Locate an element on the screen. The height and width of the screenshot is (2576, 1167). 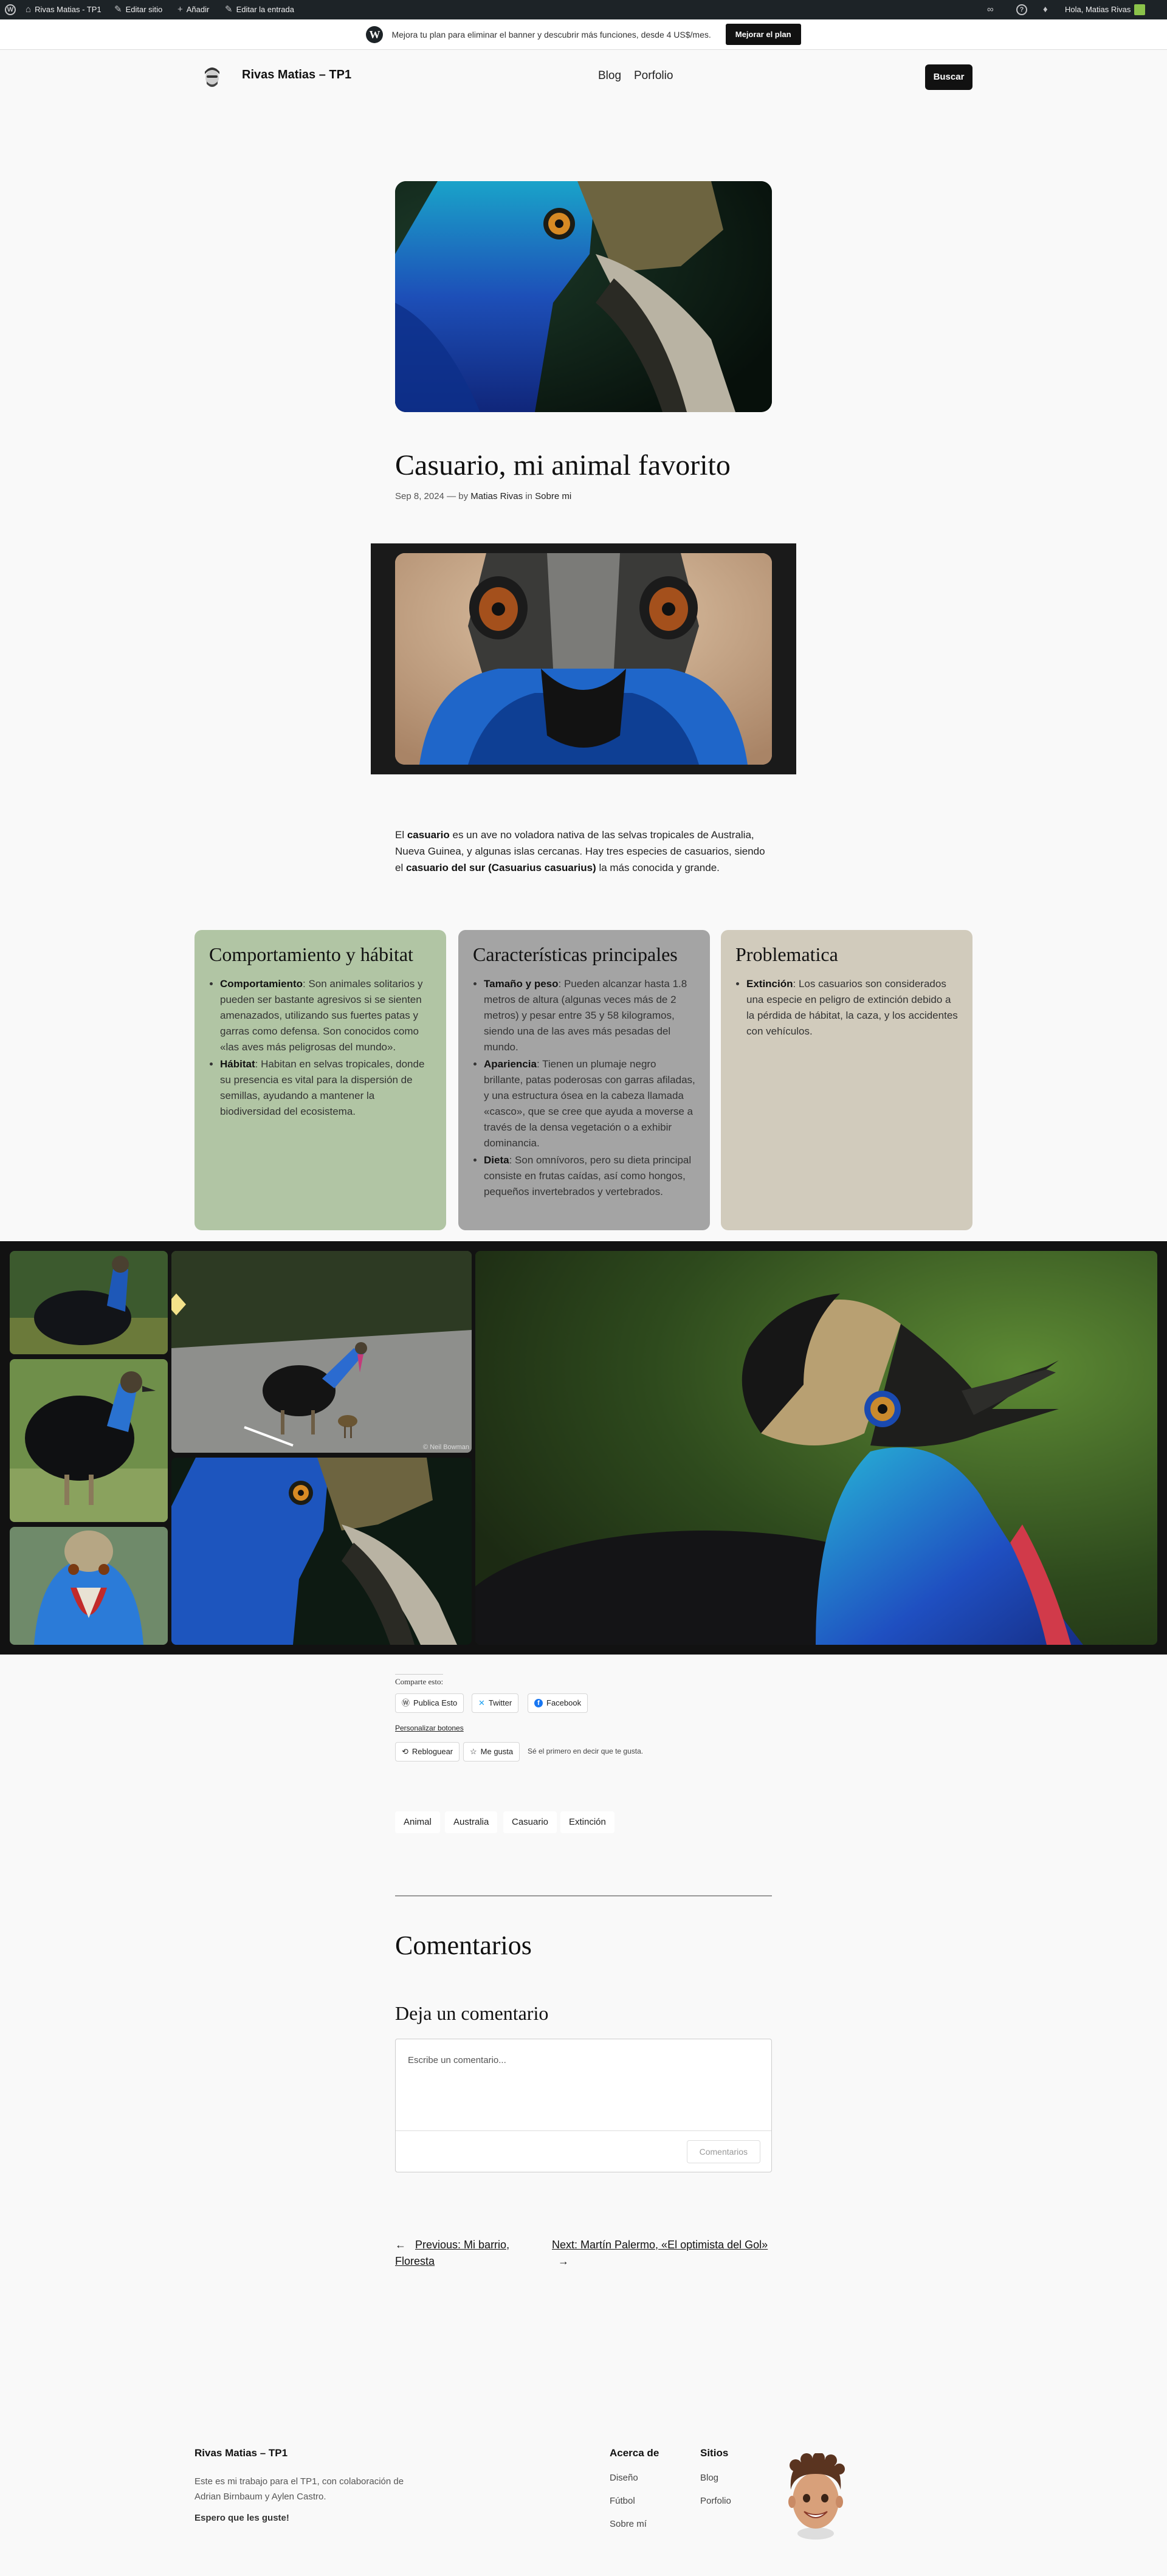
account-menu: Hola, Matias Rivas is located at coordinates (1105, 9).